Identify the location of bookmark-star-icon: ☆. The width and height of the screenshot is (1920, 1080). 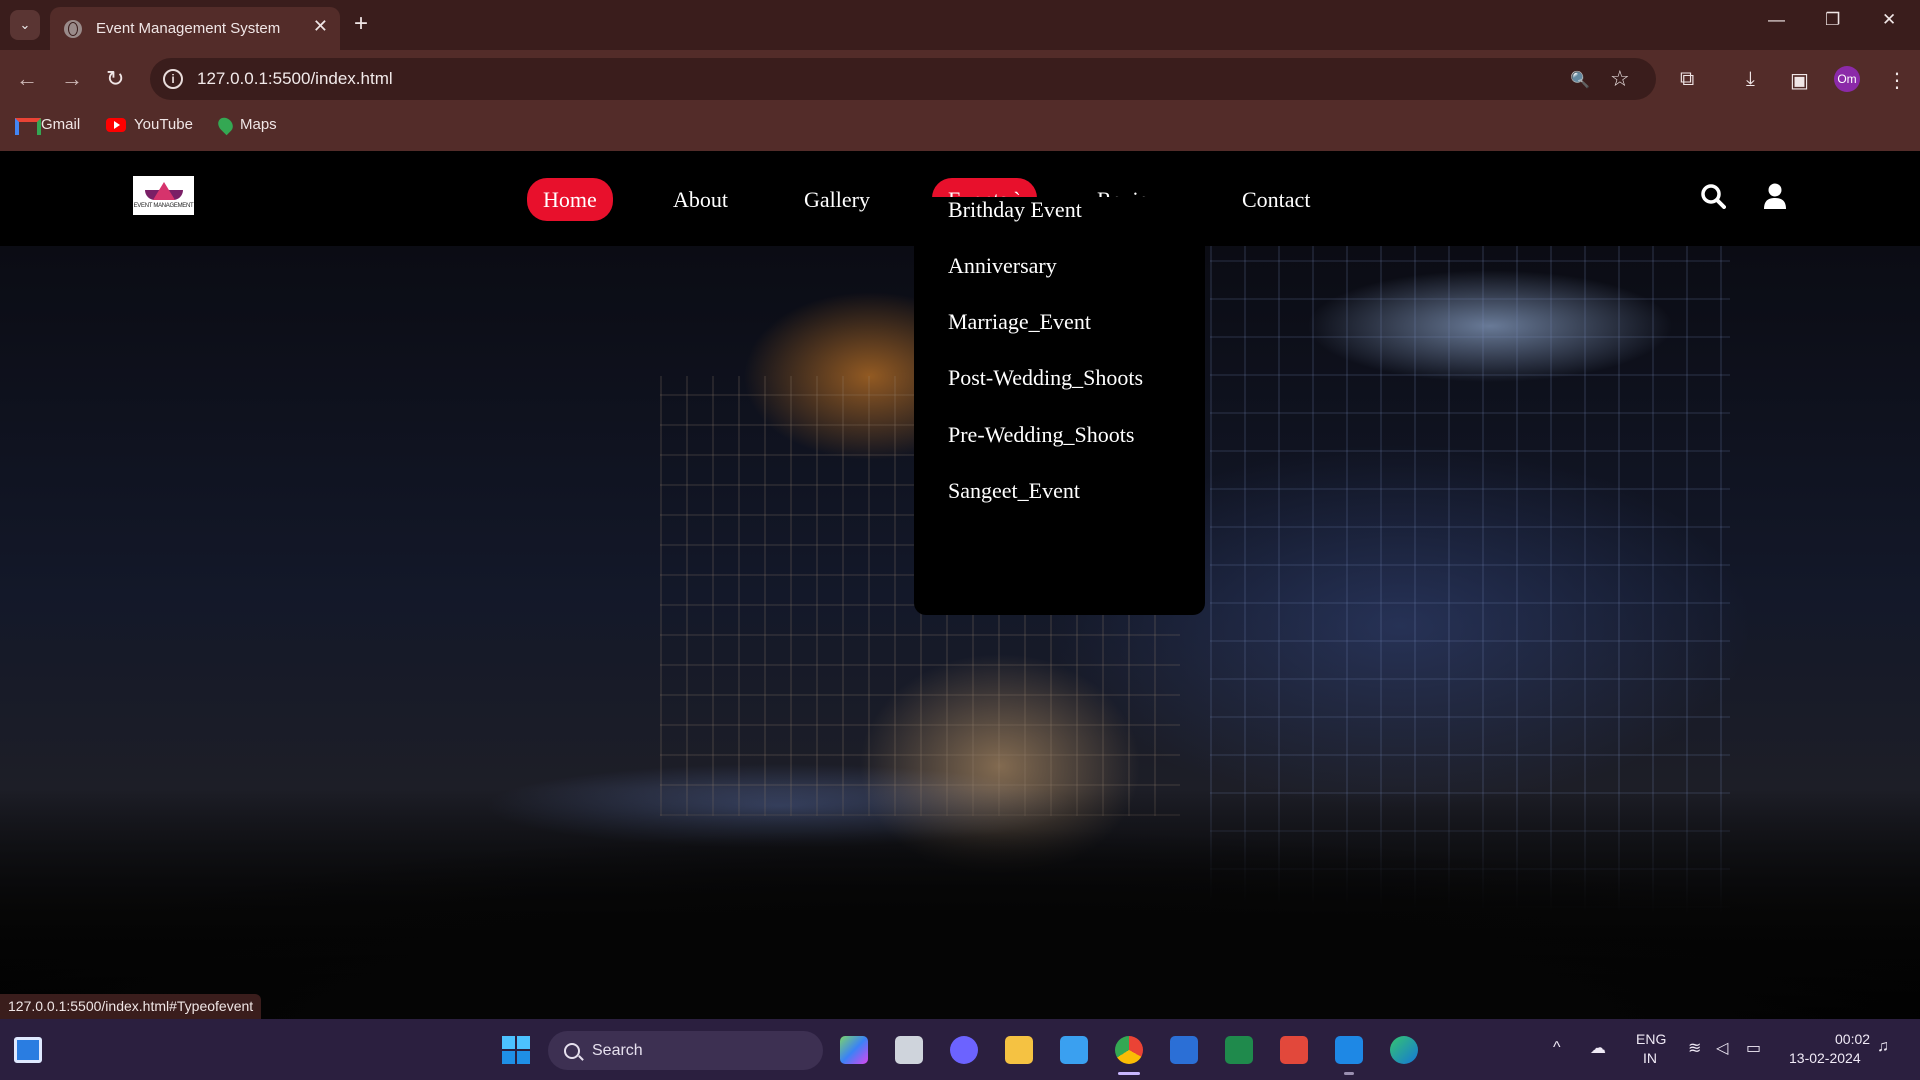
(1620, 79).